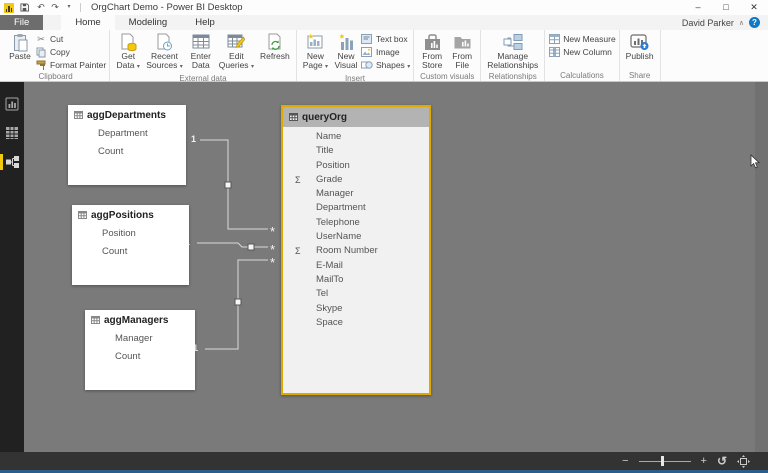 This screenshot has width=768, height=473. I want to click on get-data-button: Get Data ▾, so click(128, 52).